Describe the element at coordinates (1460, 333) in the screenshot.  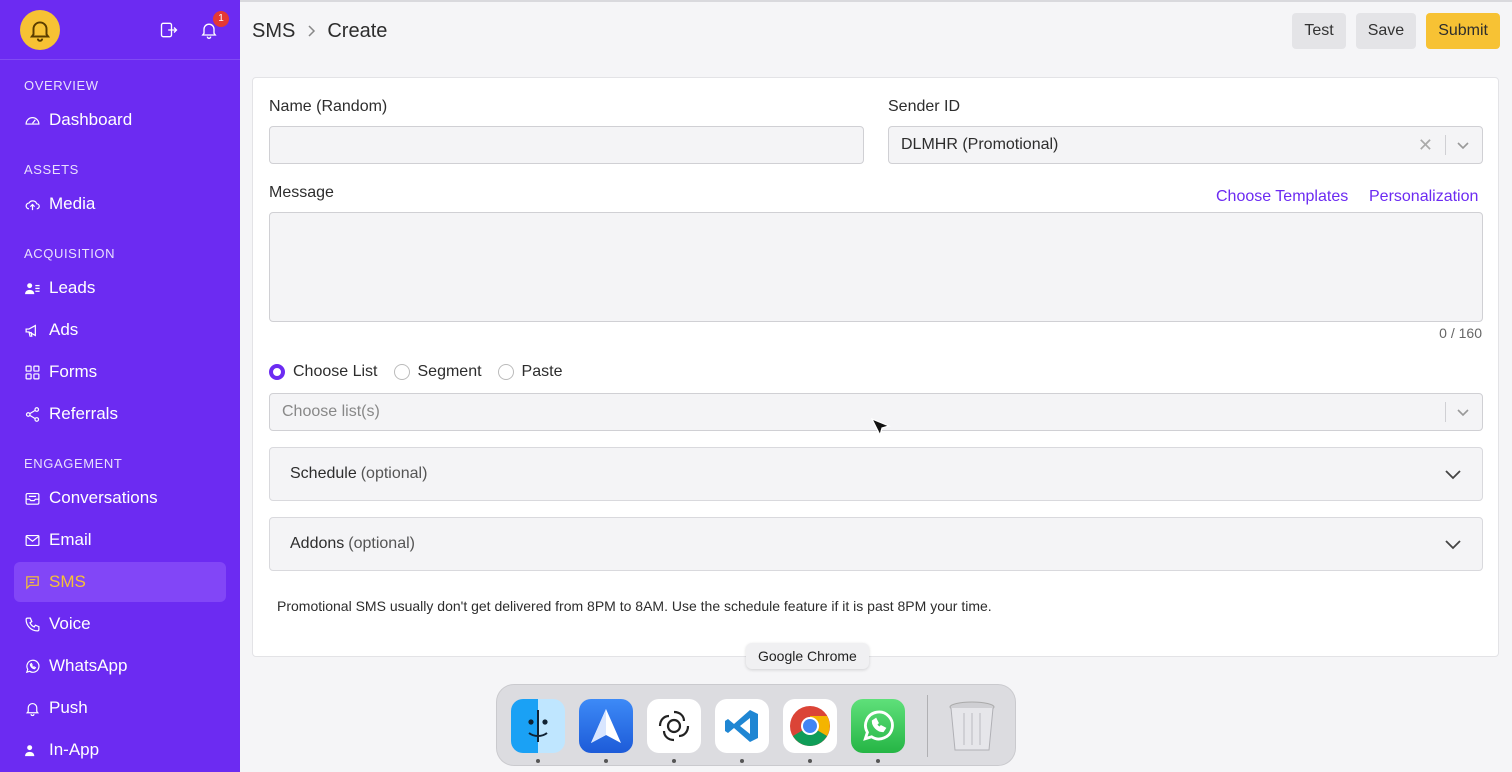
I see `character-counter: 0 / 160` at that location.